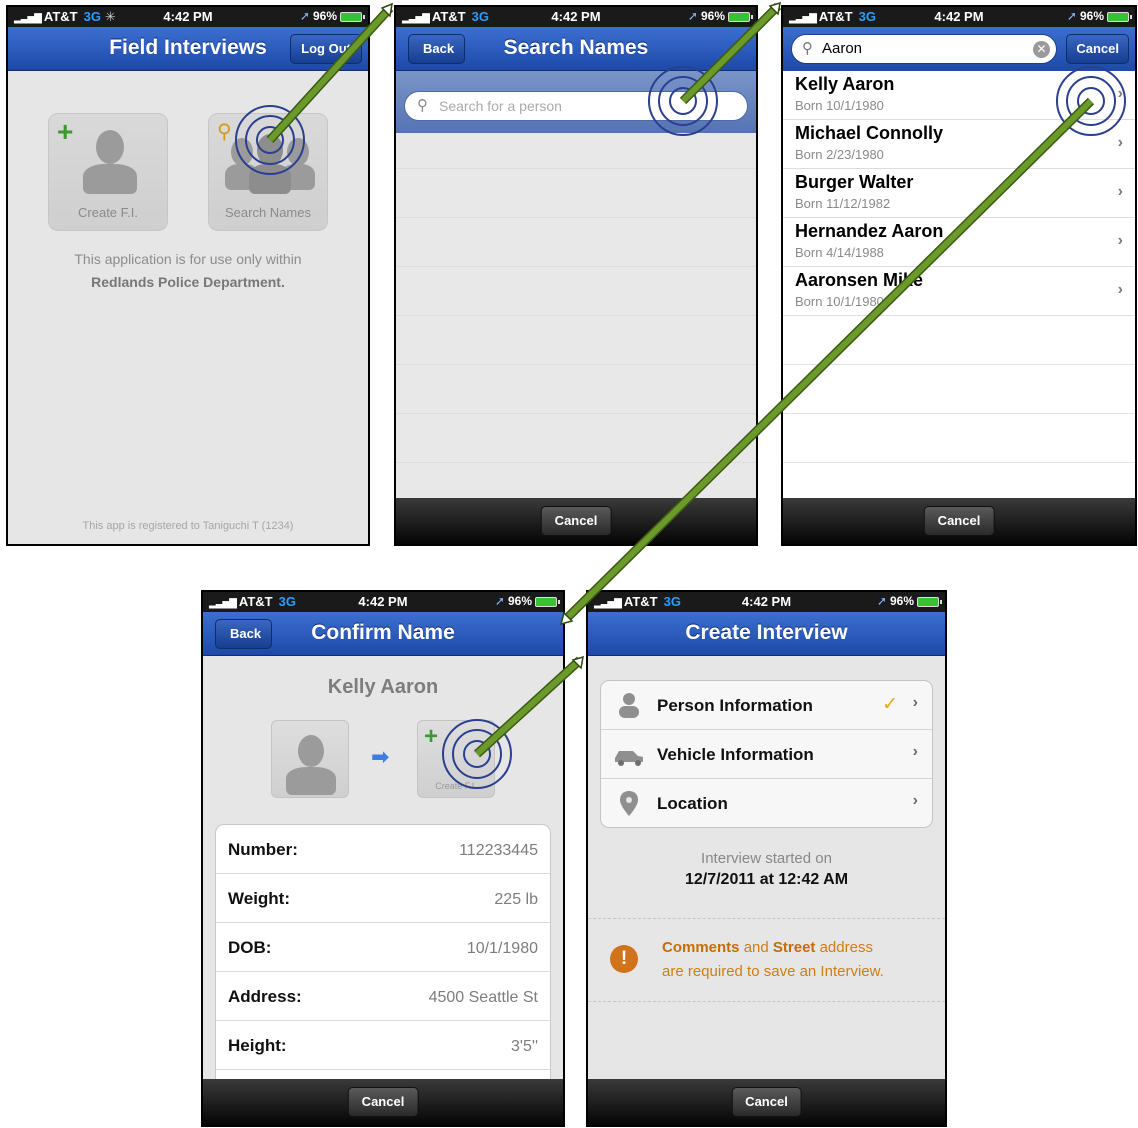 The image size is (1138, 1128). I want to click on search-input: ⚲ Search for a person, so click(576, 106).